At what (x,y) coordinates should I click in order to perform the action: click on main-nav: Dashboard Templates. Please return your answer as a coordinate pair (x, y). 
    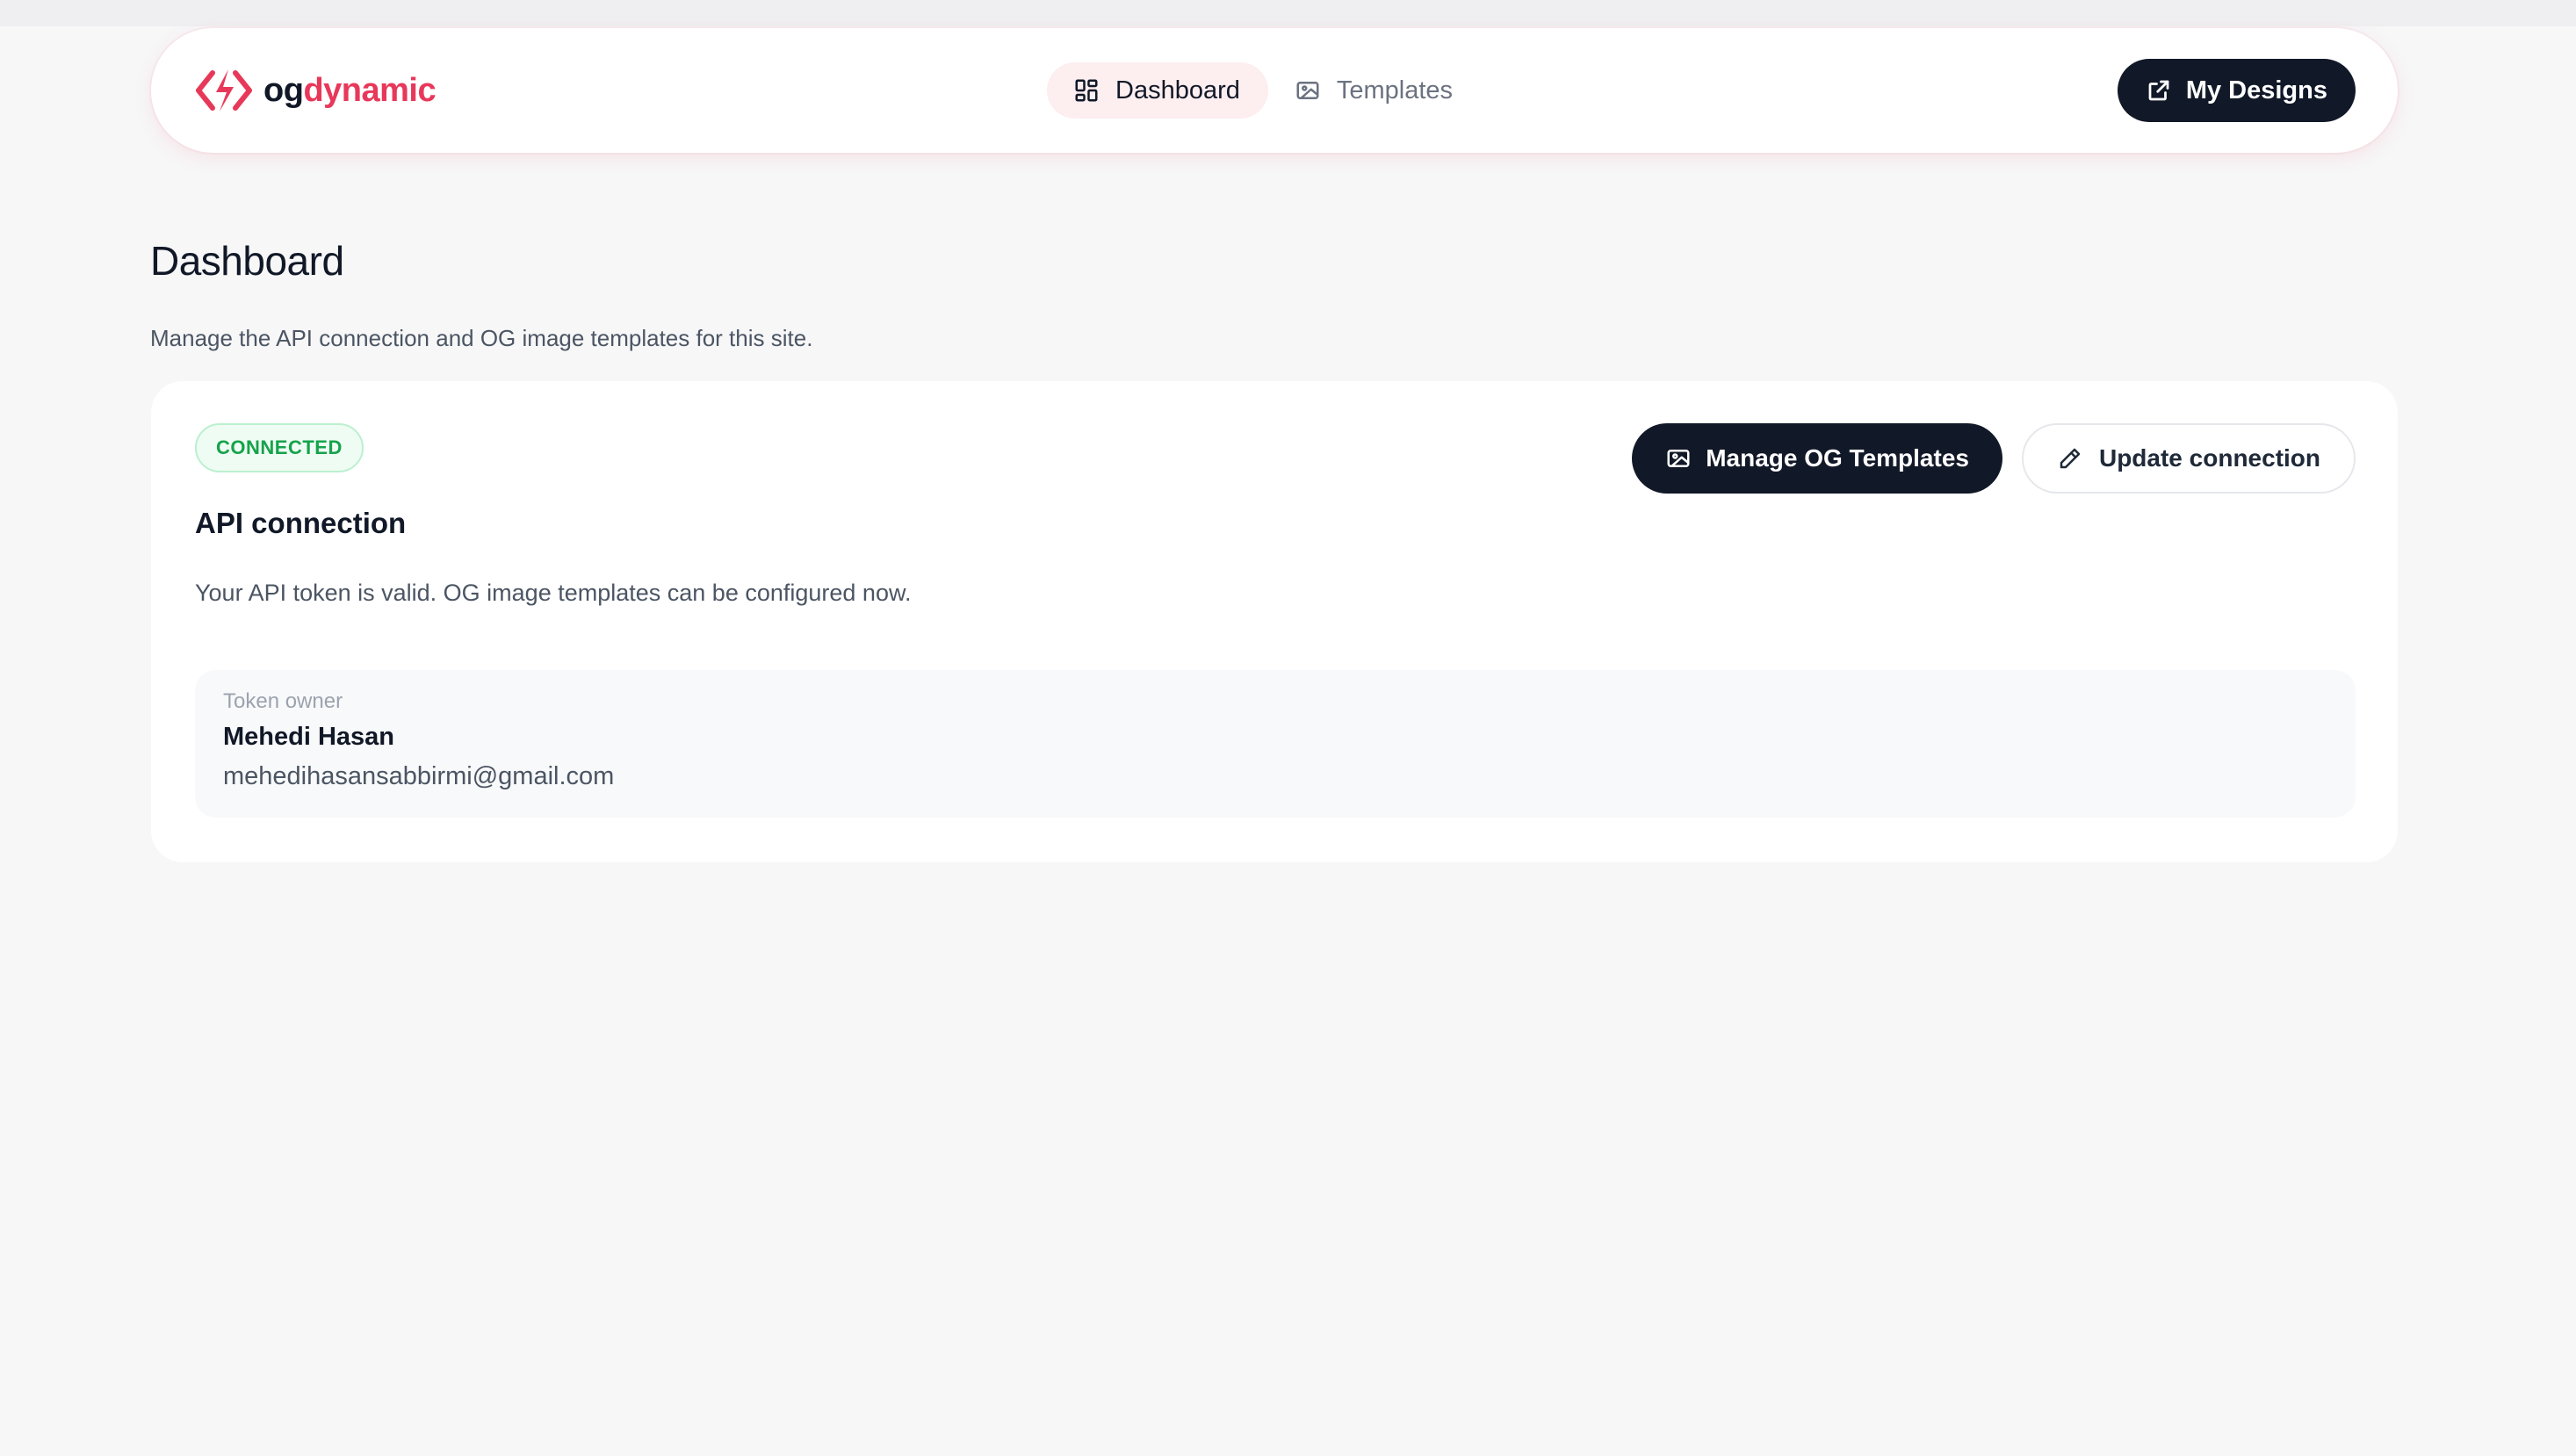
    Looking at the image, I should click on (1264, 90).